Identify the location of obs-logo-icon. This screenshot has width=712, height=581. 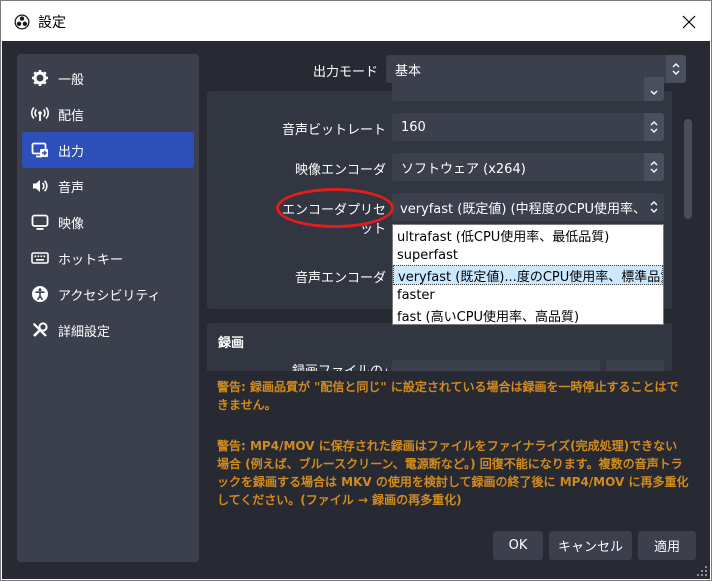
(22, 22).